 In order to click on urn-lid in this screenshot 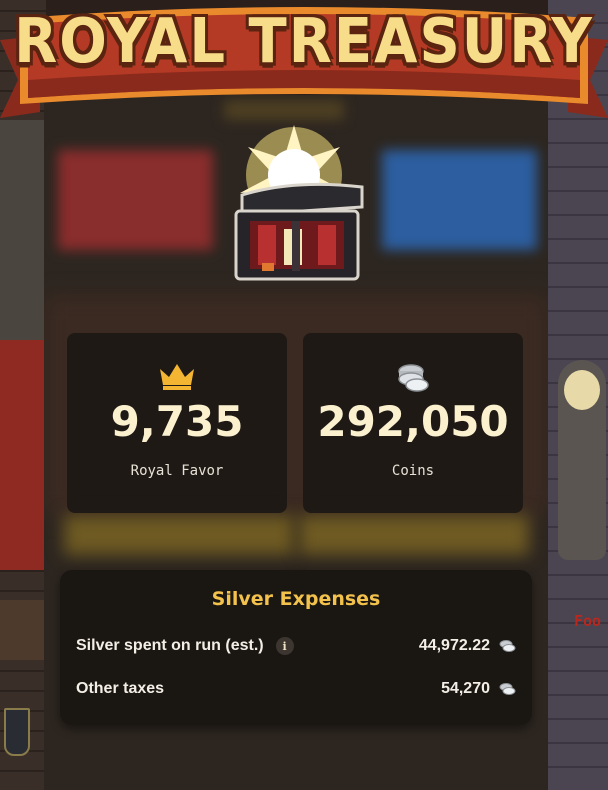, I will do `click(582, 390)`.